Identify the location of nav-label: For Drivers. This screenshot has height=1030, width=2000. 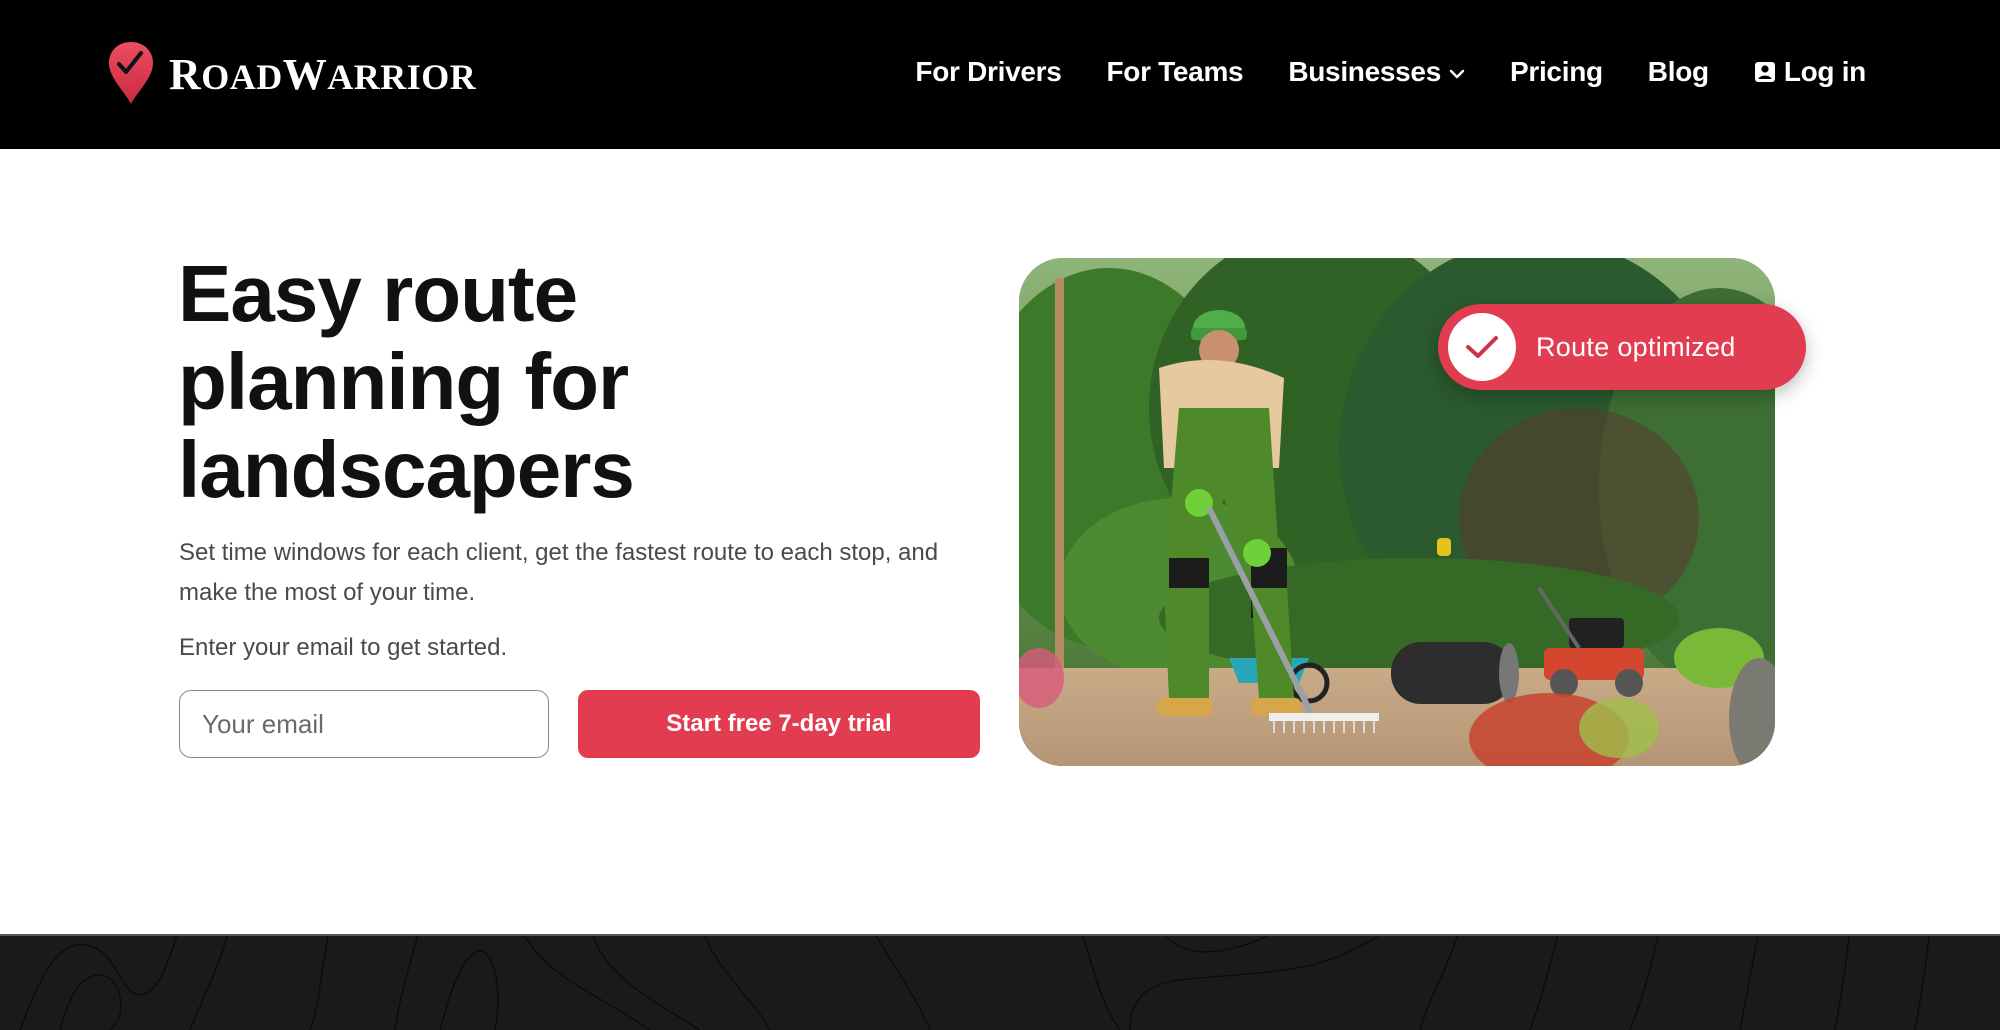
(988, 71).